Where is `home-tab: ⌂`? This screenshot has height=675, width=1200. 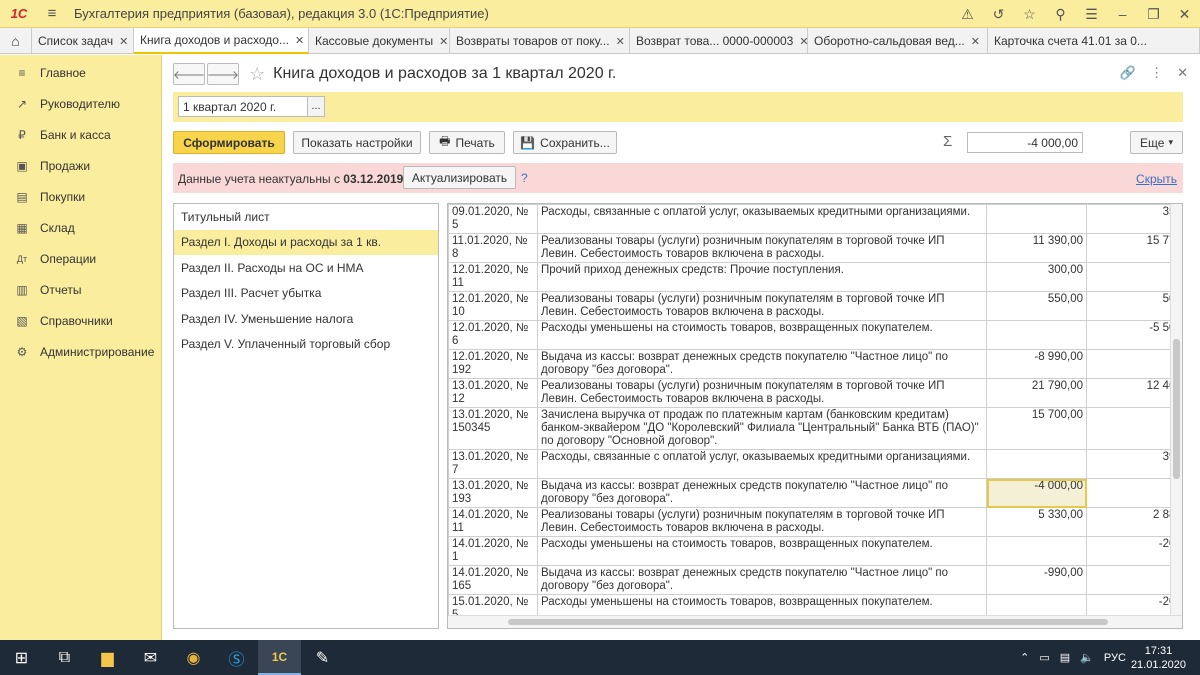 home-tab: ⌂ is located at coordinates (16, 41).